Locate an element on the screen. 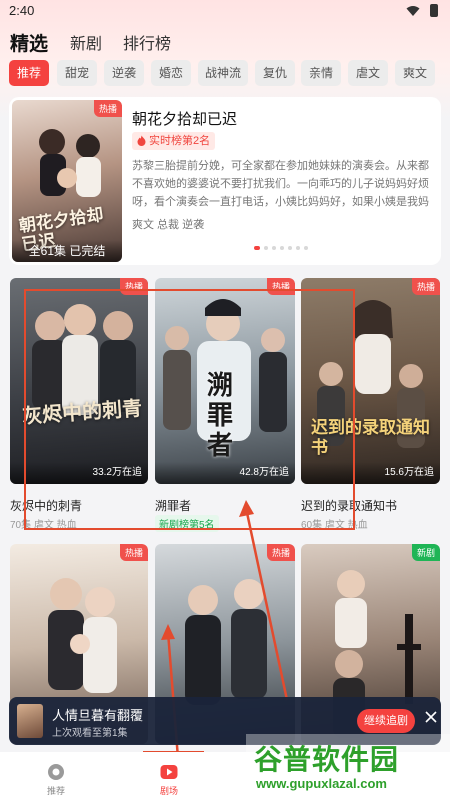  nav-item-theater: 剧场 is located at coordinates (169, 776).